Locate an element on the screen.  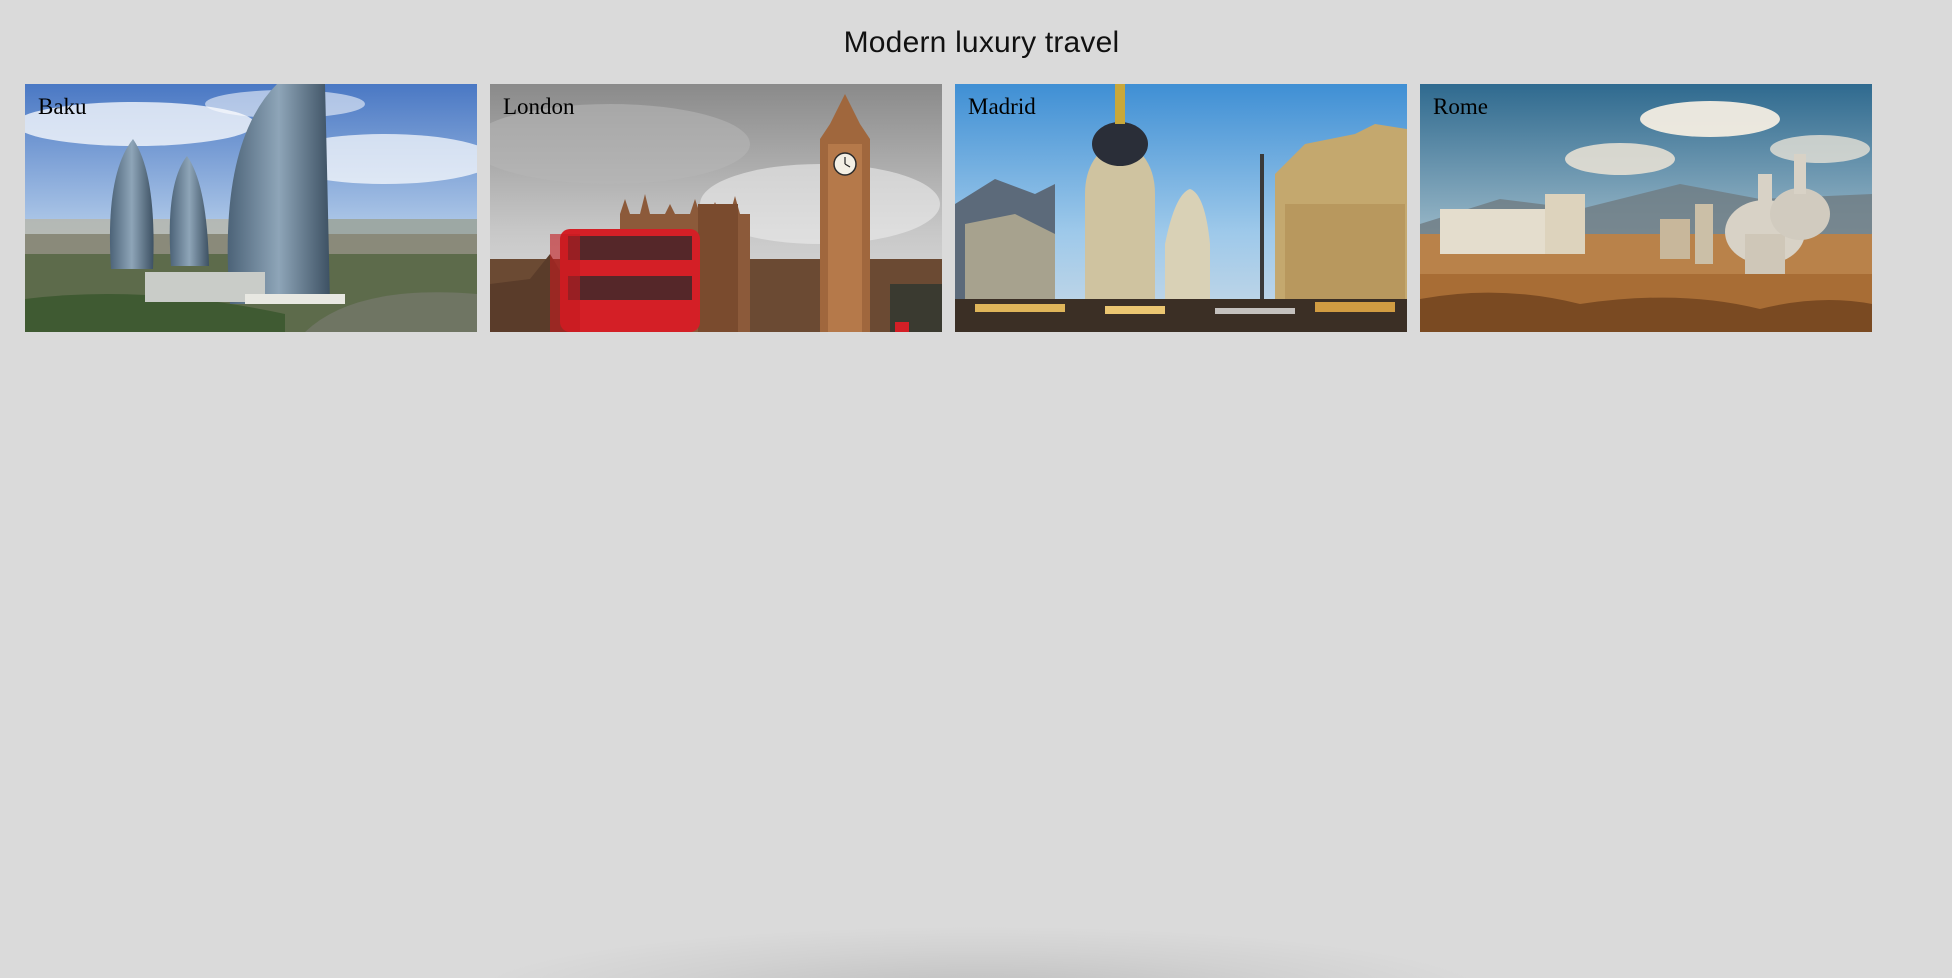
destination-card-baku: Baku is located at coordinates (251, 208).